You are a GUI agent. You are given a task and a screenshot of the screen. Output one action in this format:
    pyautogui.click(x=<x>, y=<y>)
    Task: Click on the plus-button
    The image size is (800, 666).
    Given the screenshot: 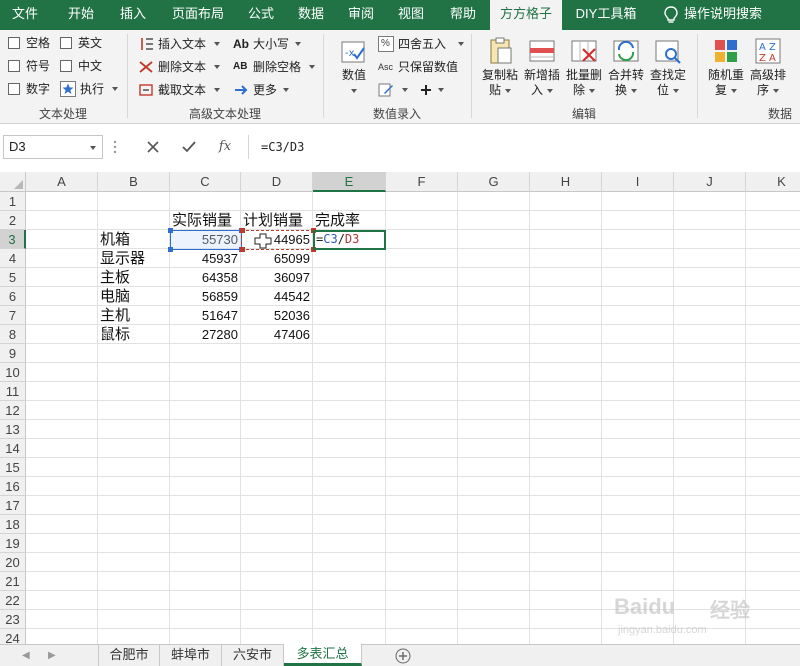 What is the action you would take?
    pyautogui.click(x=431, y=90)
    